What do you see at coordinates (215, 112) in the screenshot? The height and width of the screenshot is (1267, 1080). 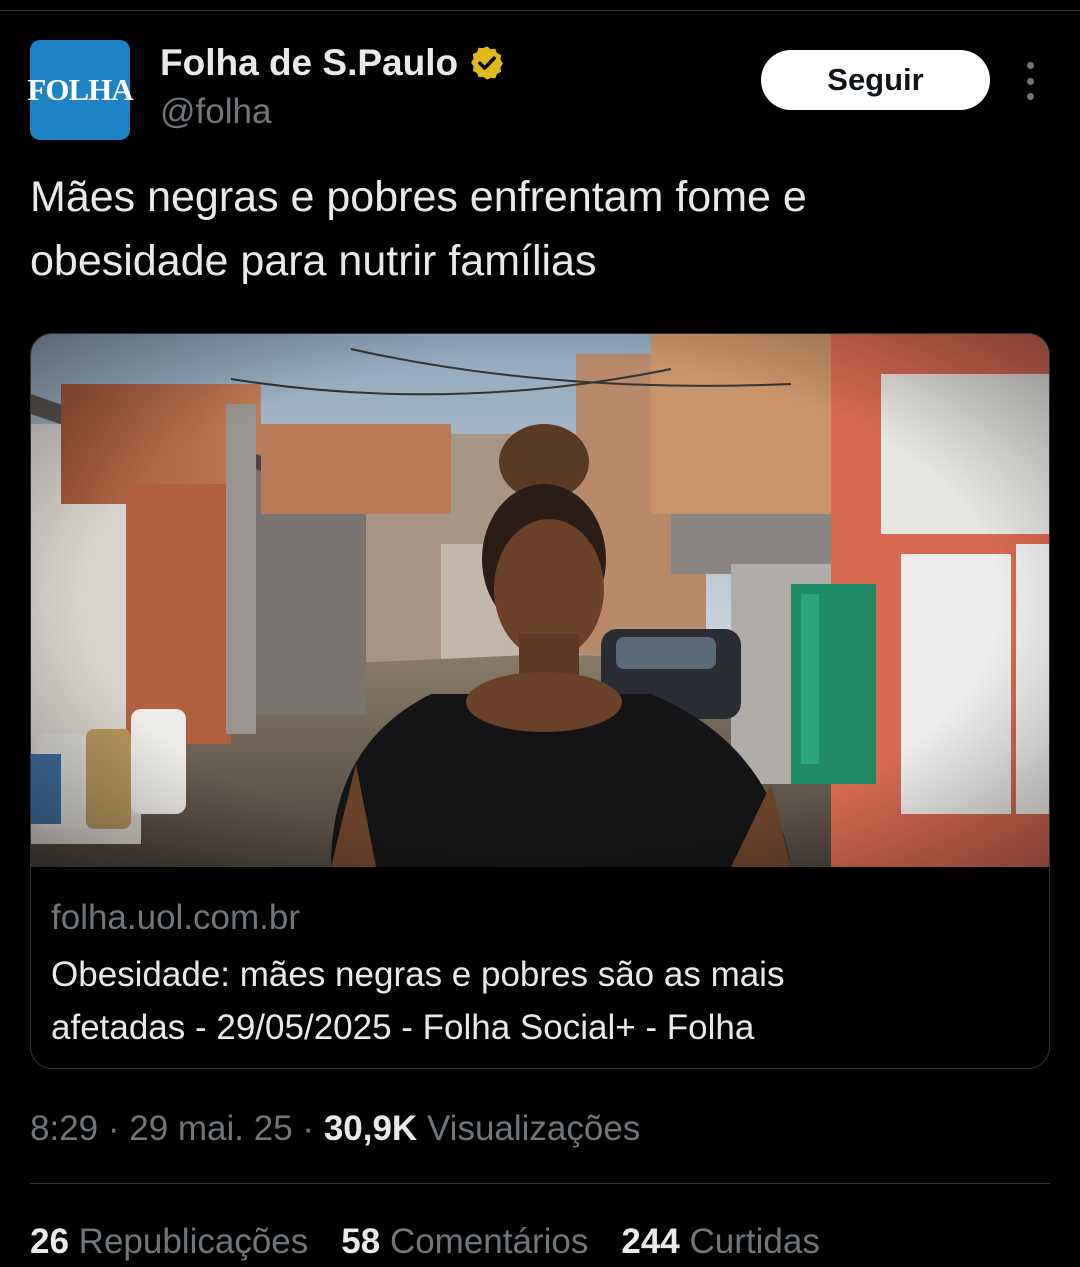 I see `author-handle: @folha` at bounding box center [215, 112].